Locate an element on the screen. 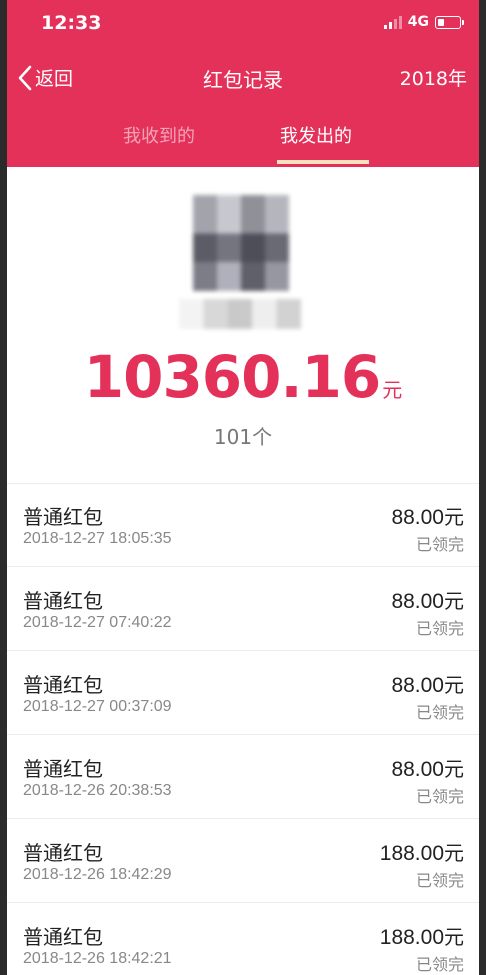 This screenshot has width=486, height=975. record-time: 2018-12-26 18:42:29 is located at coordinates (97, 874).